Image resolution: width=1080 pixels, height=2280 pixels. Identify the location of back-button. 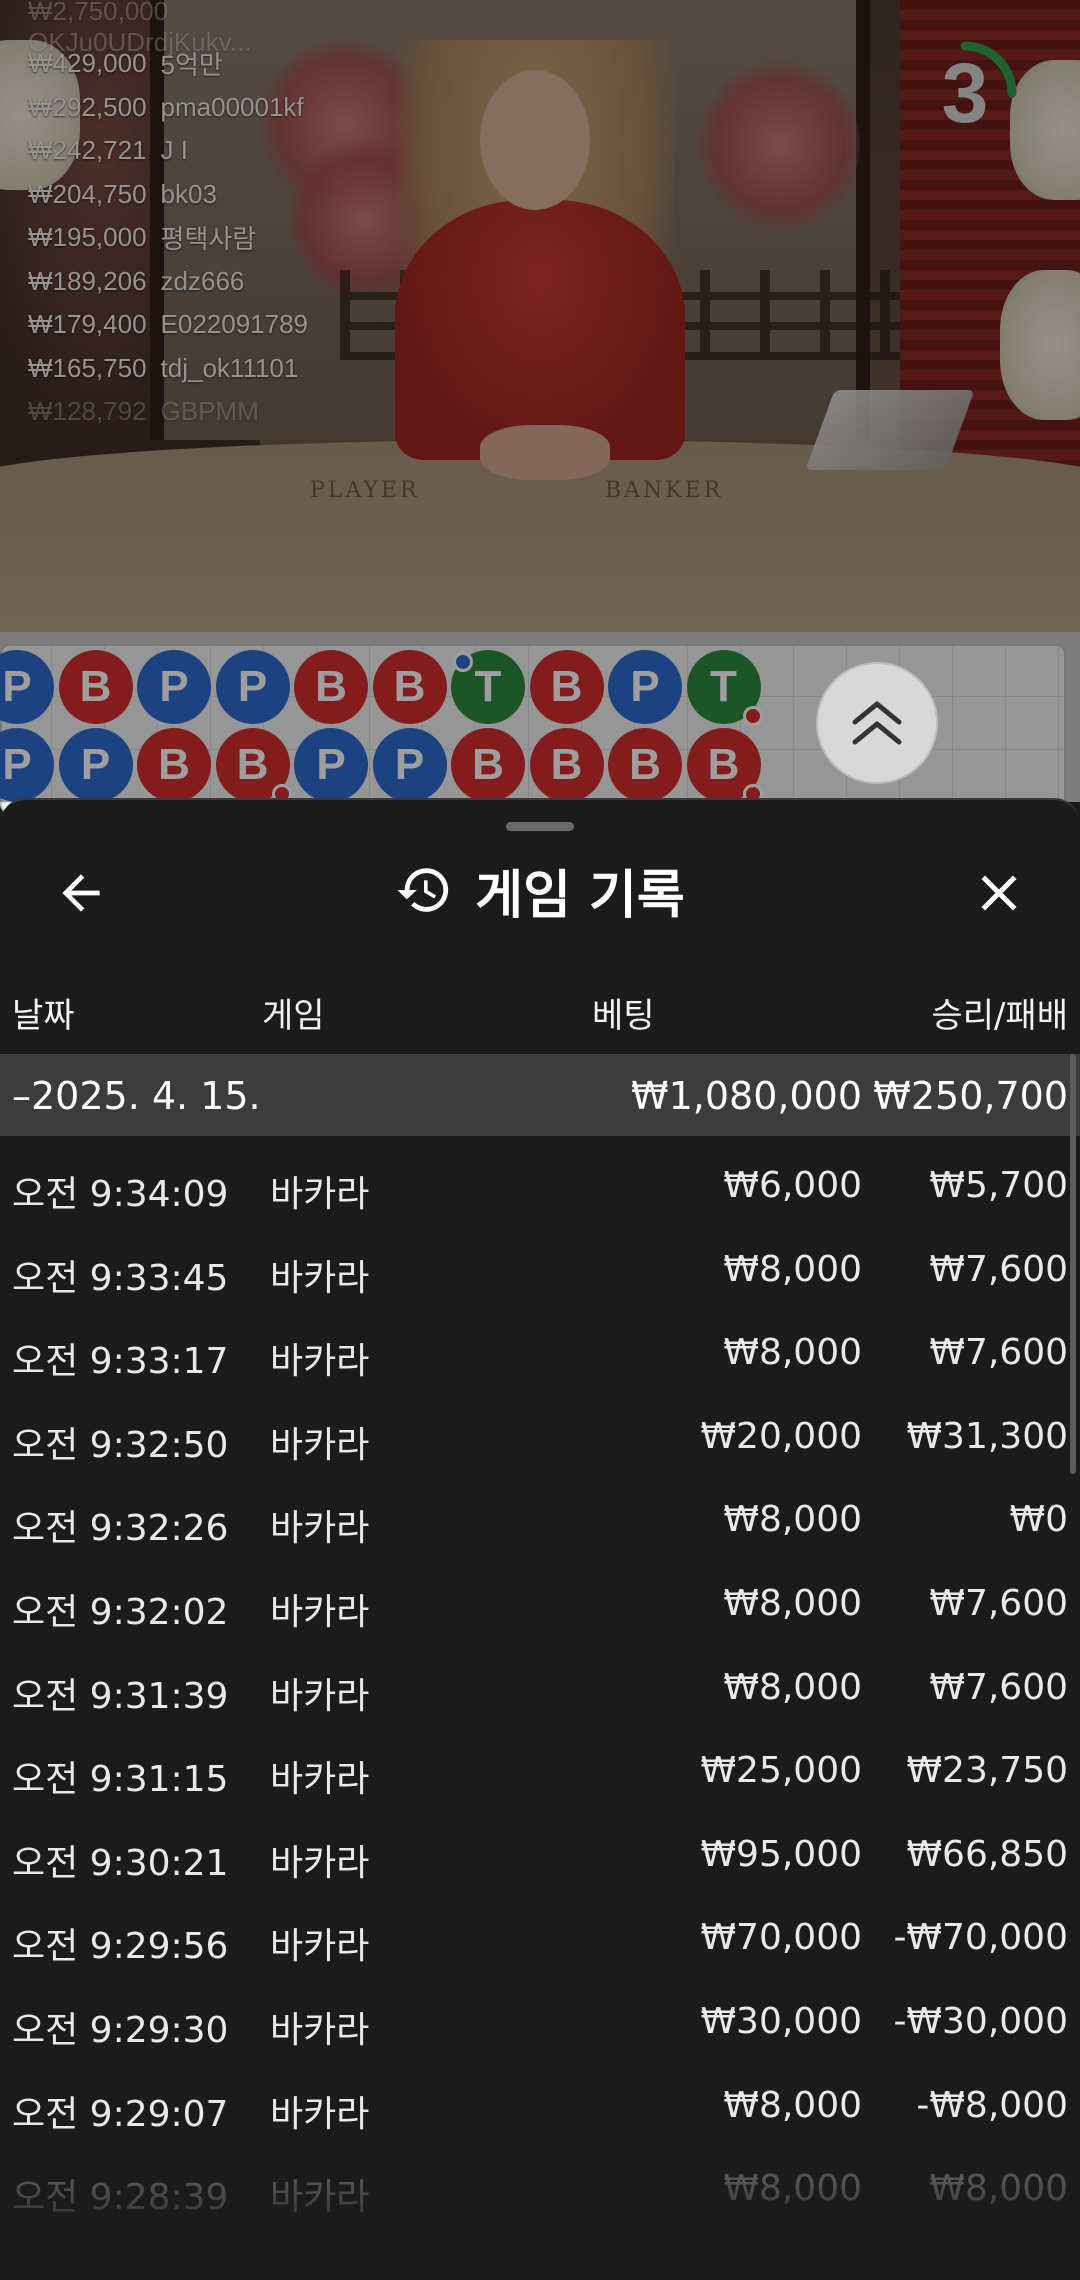
(81, 893).